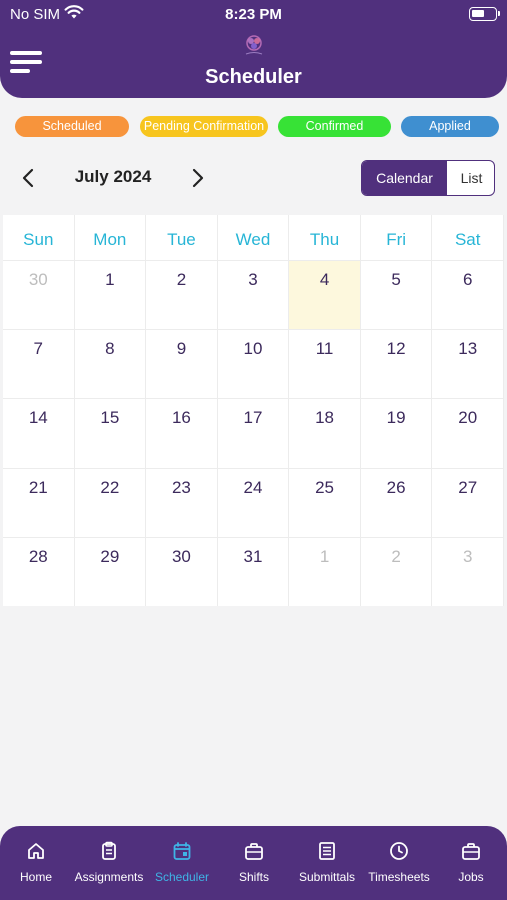 The width and height of the screenshot is (507, 900). I want to click on calendar-day: 28, so click(39, 571).